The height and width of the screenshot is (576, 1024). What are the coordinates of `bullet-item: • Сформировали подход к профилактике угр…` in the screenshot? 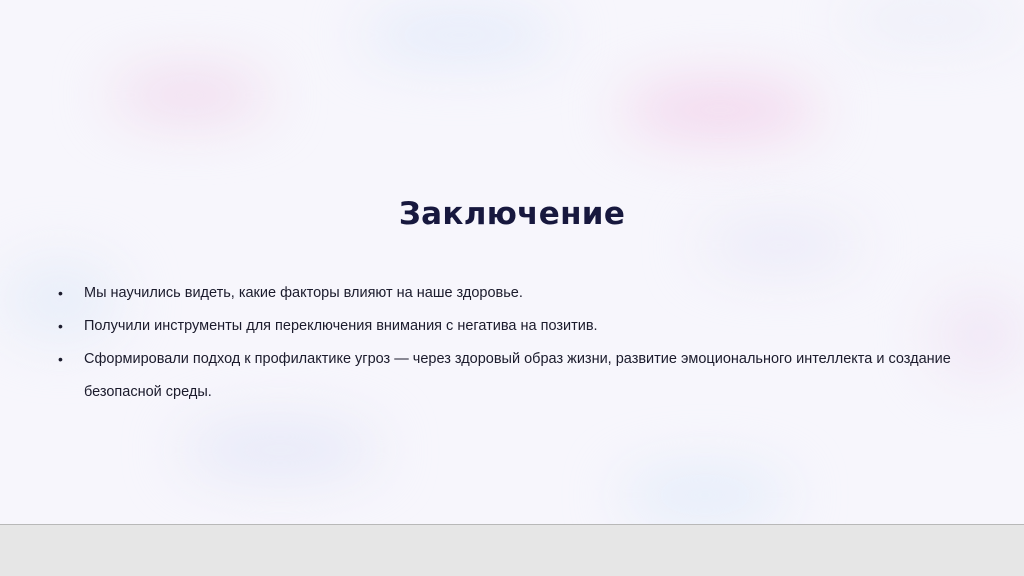 It's located at (508, 376).